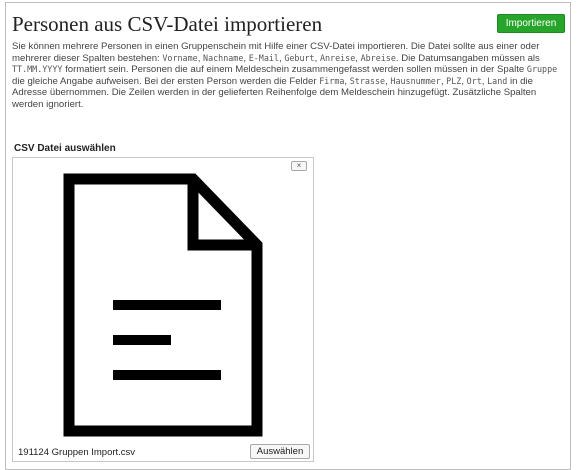 Image resolution: width=577 pixels, height=470 pixels. Describe the element at coordinates (280, 451) in the screenshot. I see `choose-file-button: Auswählen` at that location.